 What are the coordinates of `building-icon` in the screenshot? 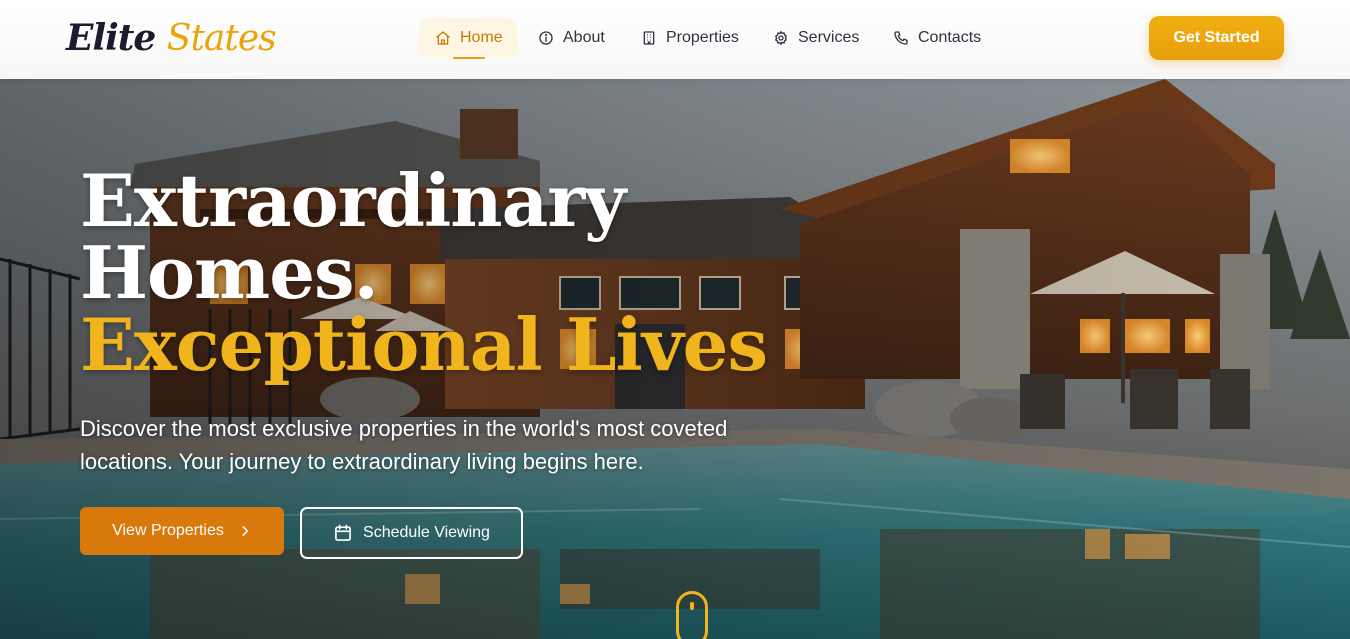 It's located at (649, 38).